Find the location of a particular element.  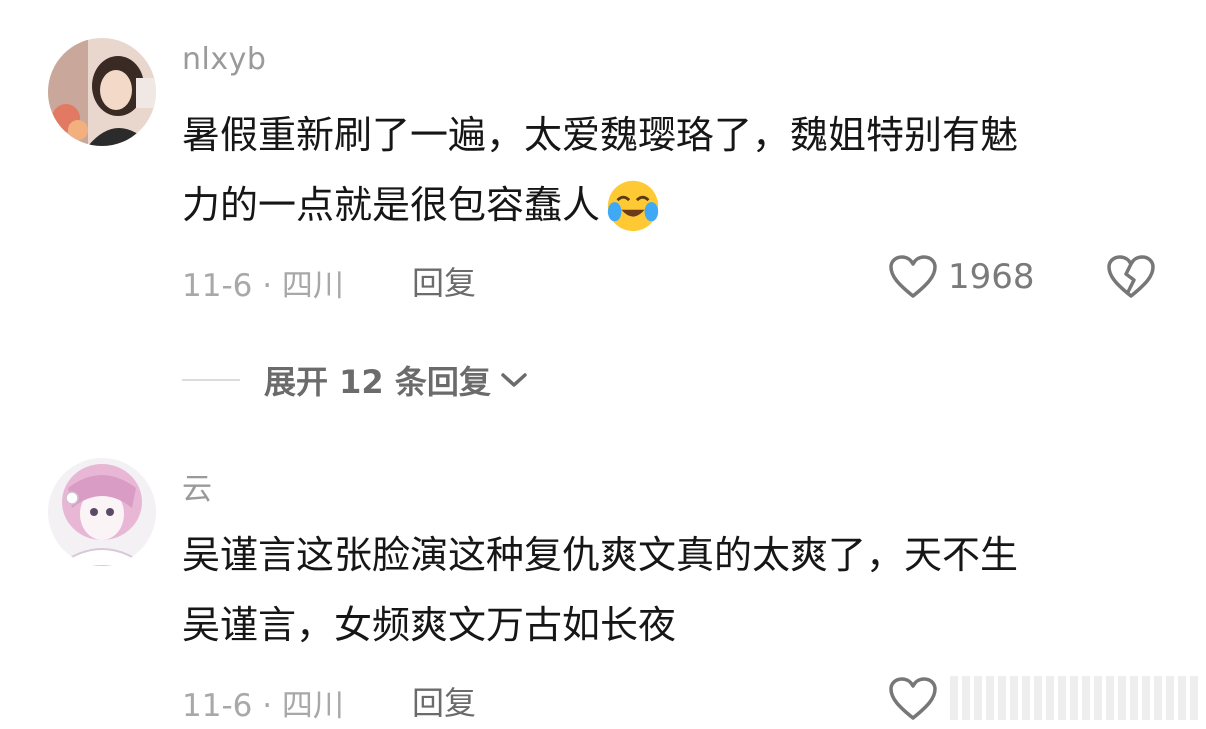

chevron-down-icon is located at coordinates (514, 380).